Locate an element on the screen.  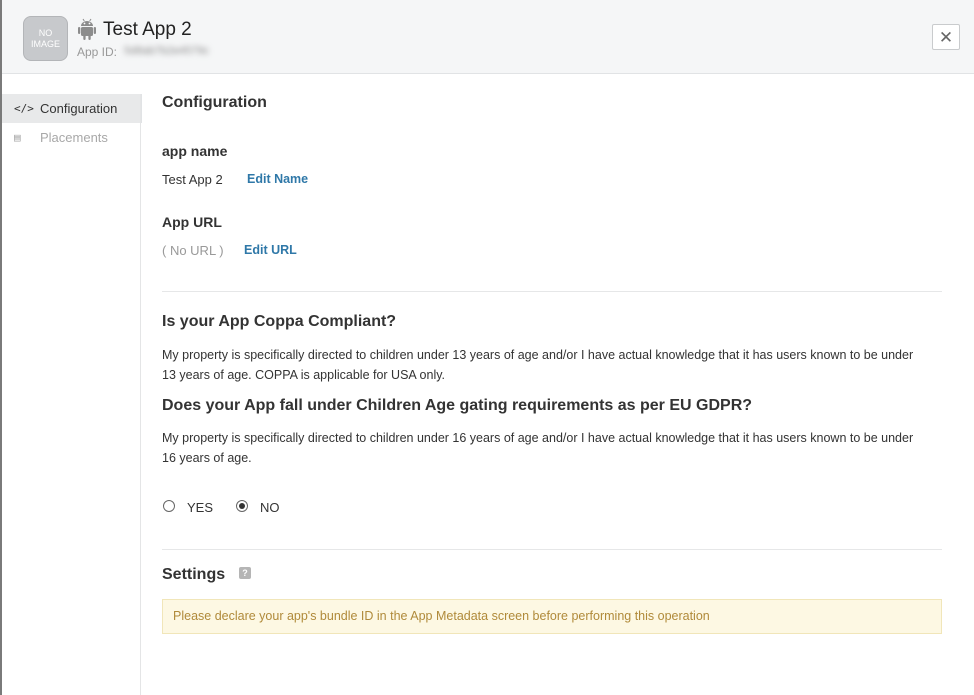
close-icon: ✕ is located at coordinates (946, 37).